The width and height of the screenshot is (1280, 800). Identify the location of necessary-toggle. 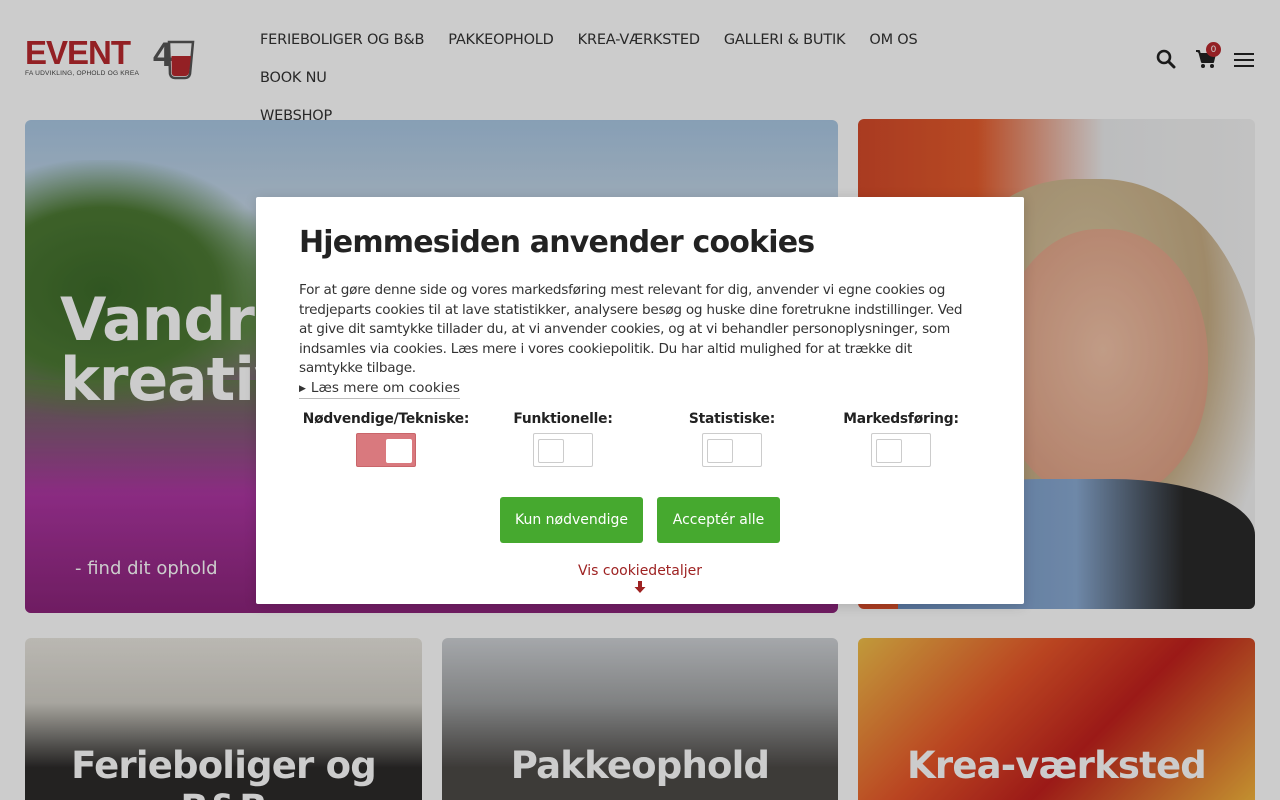
(386, 450).